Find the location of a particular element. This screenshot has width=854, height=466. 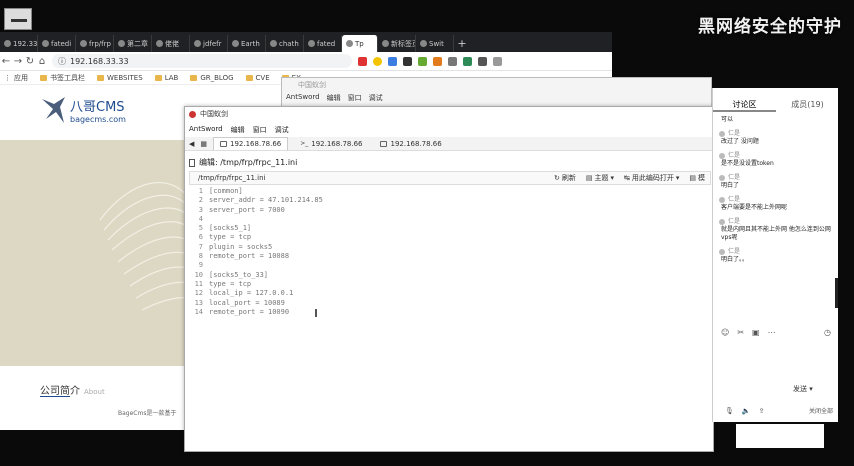

browser-tab: fated is located at coordinates (323, 43).